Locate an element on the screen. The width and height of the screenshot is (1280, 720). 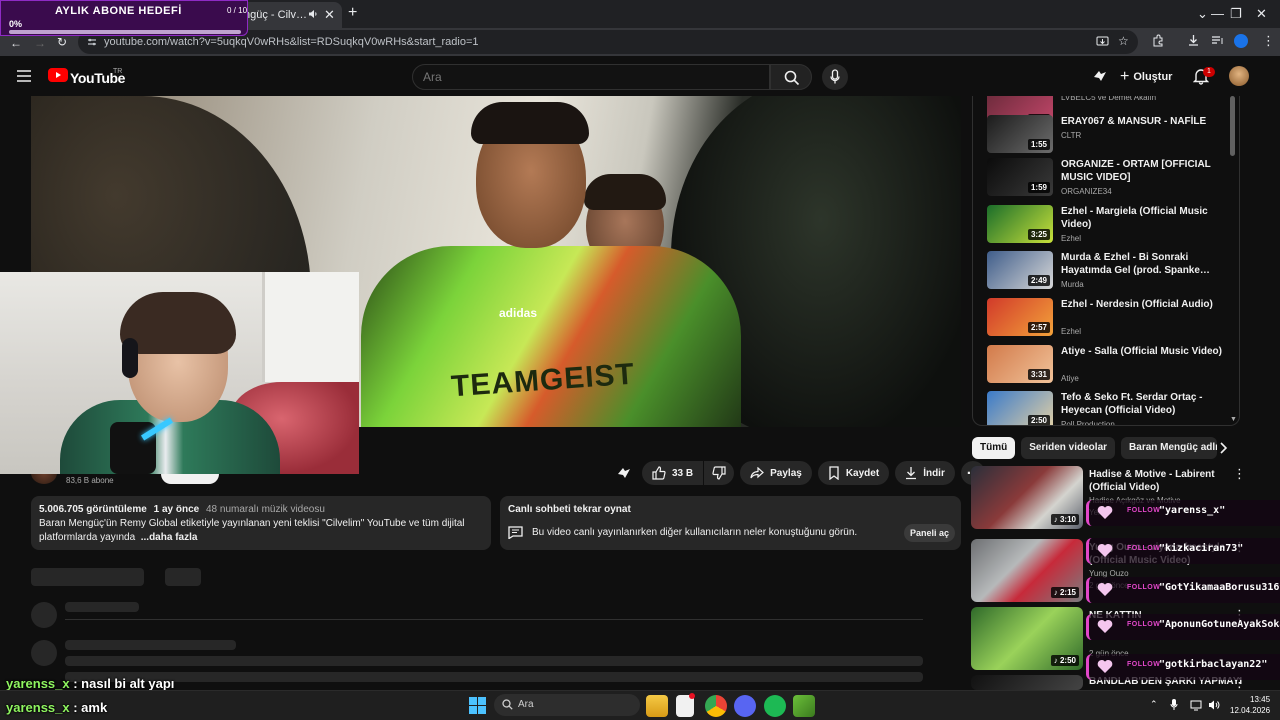
restore-button: ❐ is located at coordinates (1236, 14).